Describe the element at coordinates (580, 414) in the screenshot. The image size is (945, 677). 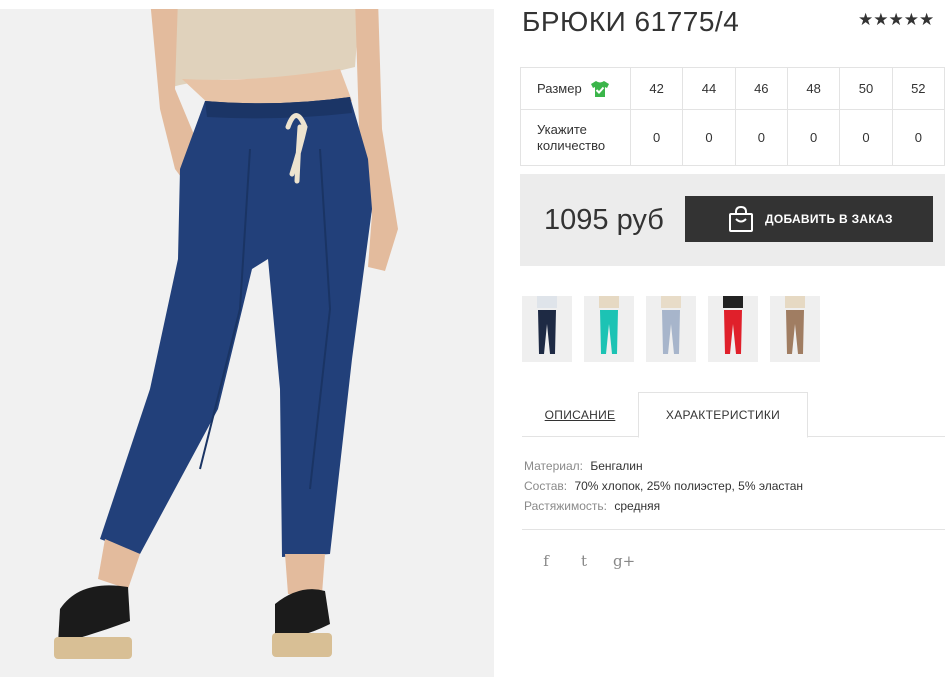
I see `tab-description: ОПИСАНИЕ` at that location.